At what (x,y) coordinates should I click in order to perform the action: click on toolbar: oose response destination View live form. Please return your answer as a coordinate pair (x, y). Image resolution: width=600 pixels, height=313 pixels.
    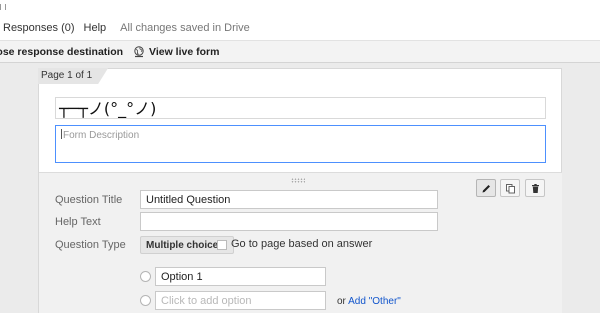
    Looking at the image, I should click on (300, 51).